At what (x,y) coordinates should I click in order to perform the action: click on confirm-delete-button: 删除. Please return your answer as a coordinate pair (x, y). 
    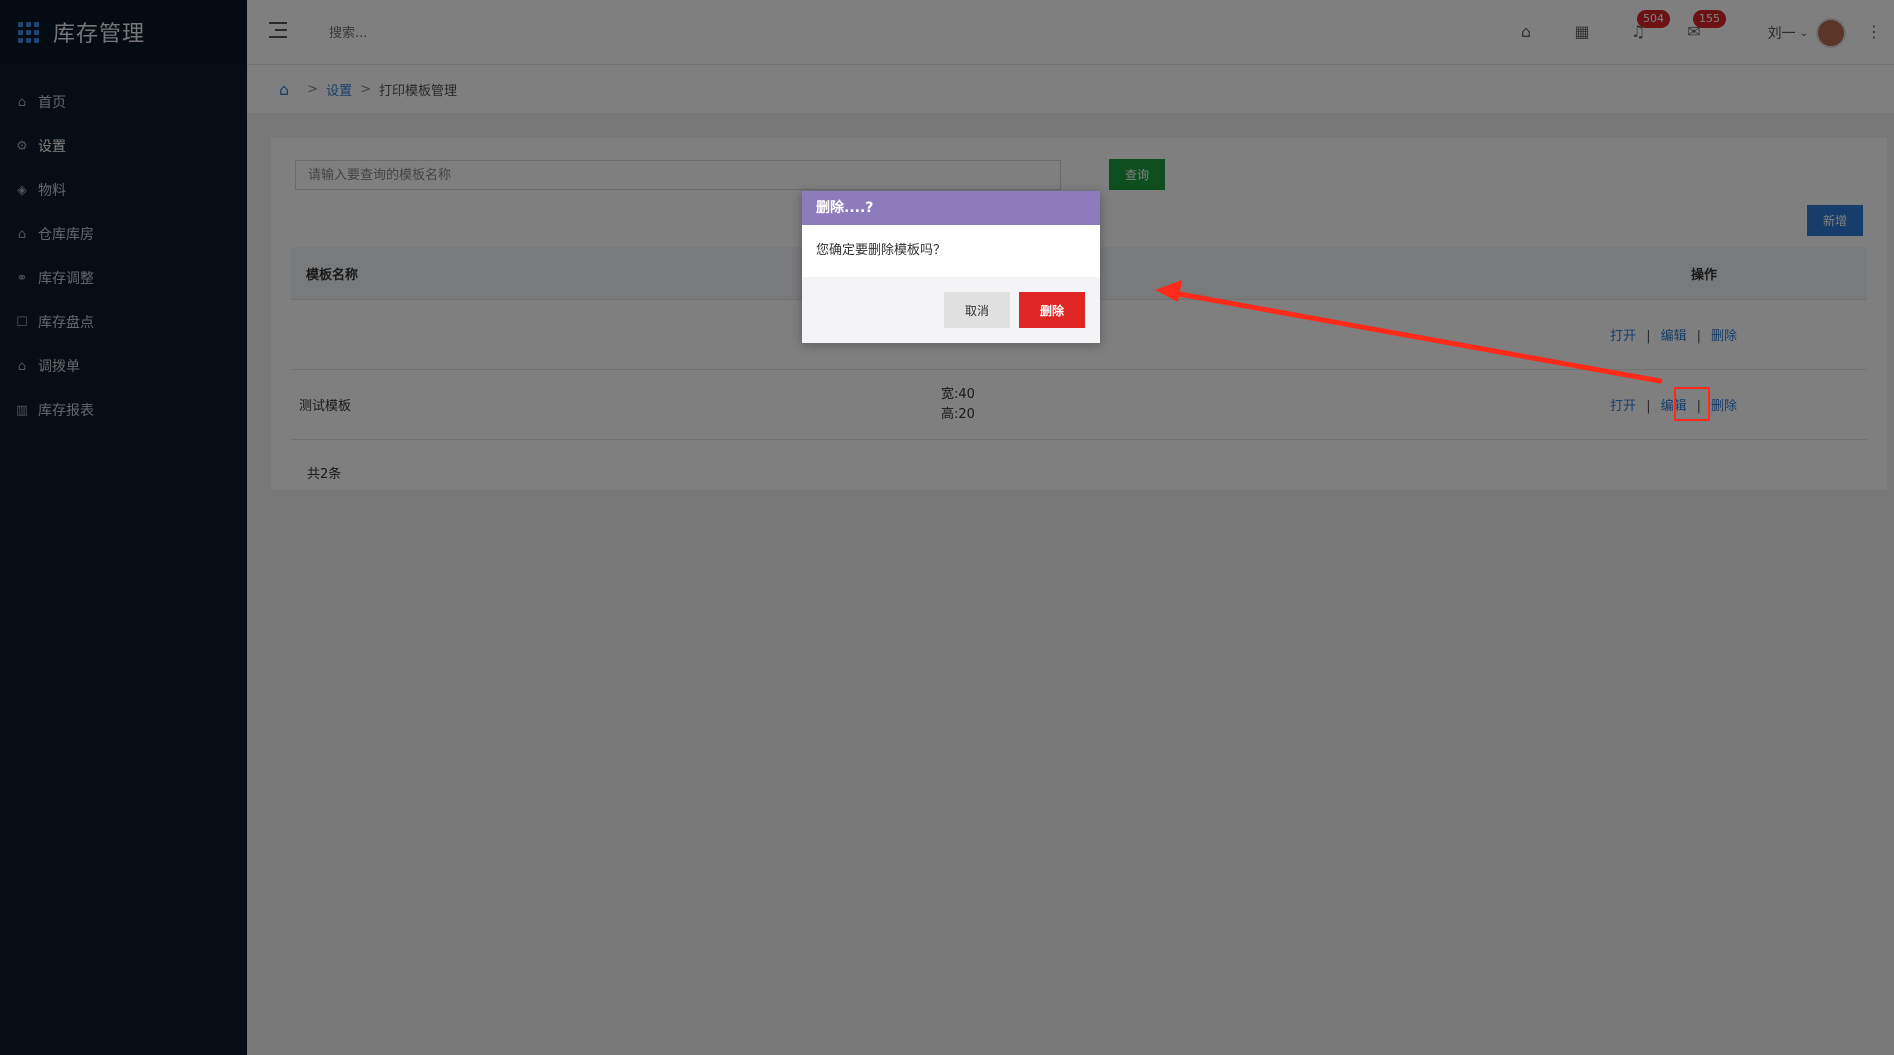
    Looking at the image, I should click on (1052, 310).